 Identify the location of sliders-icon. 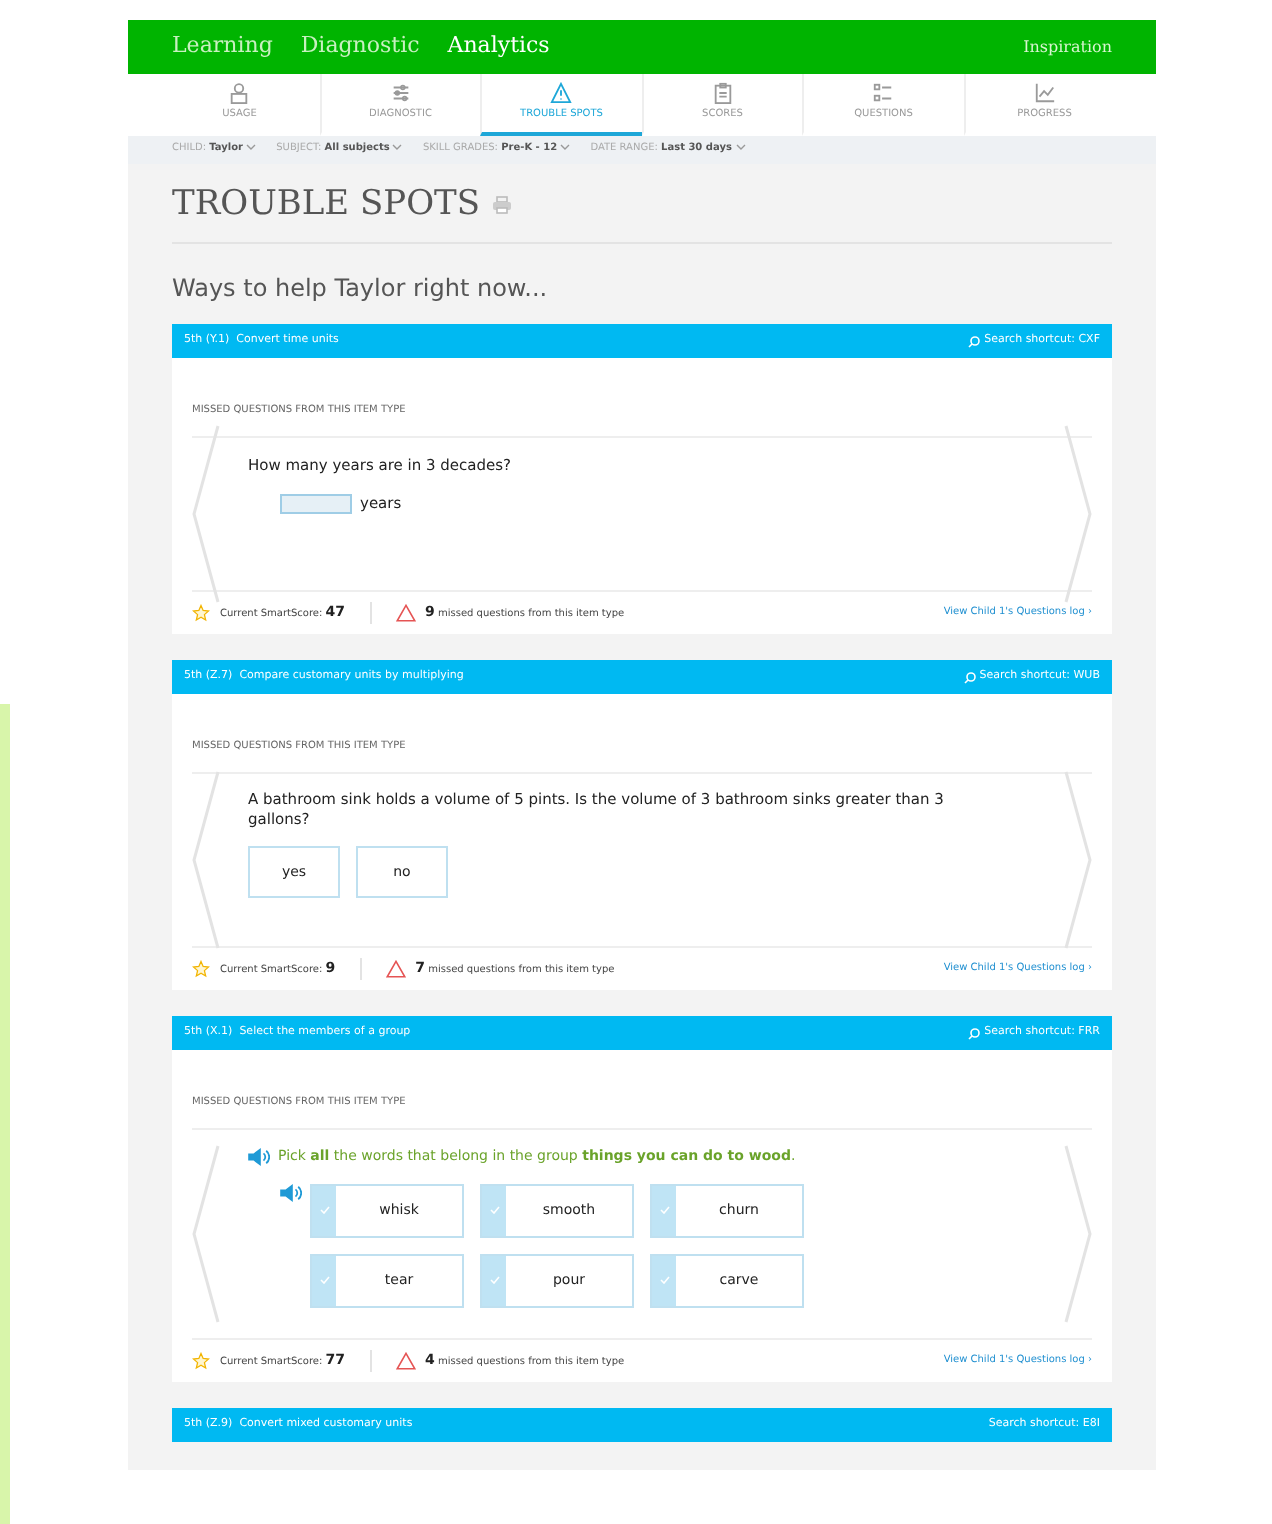
(400, 93).